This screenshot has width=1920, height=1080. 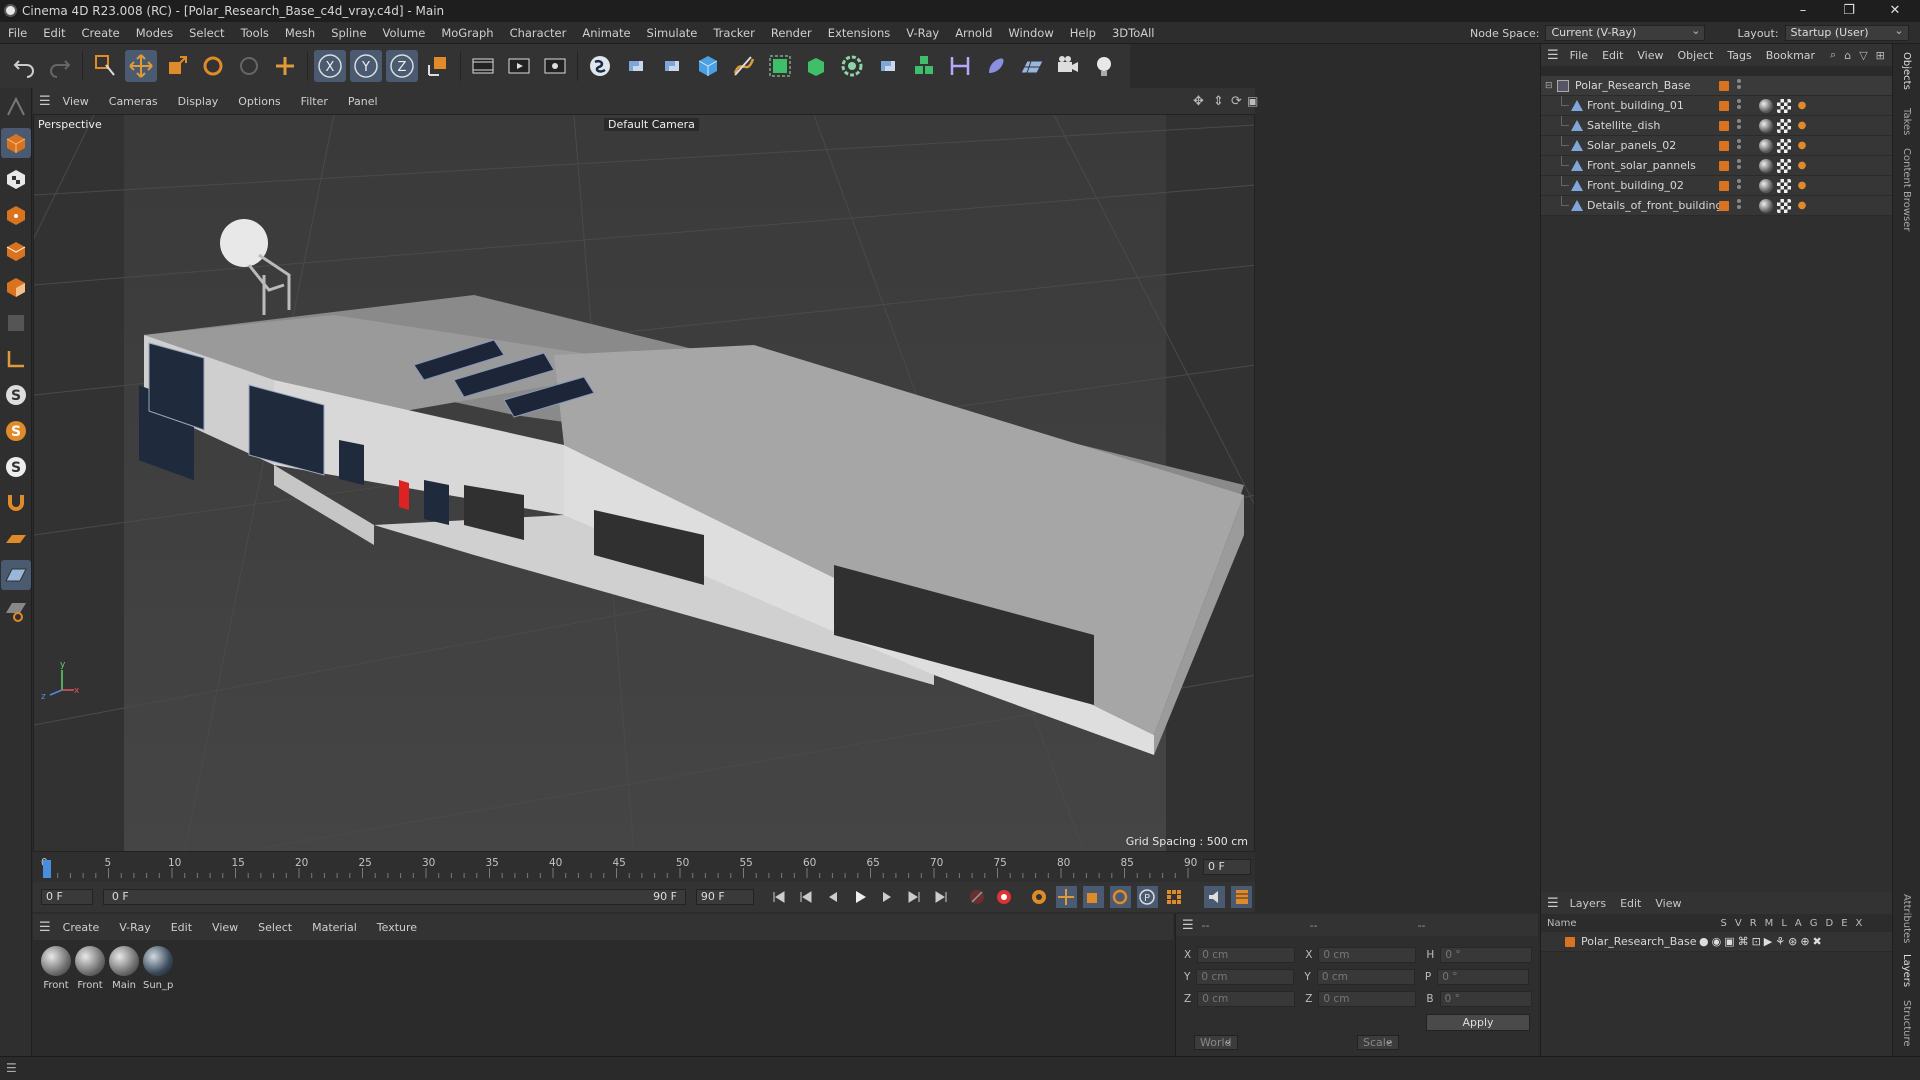 What do you see at coordinates (832, 897) in the screenshot?
I see `previous-frame-icon` at bounding box center [832, 897].